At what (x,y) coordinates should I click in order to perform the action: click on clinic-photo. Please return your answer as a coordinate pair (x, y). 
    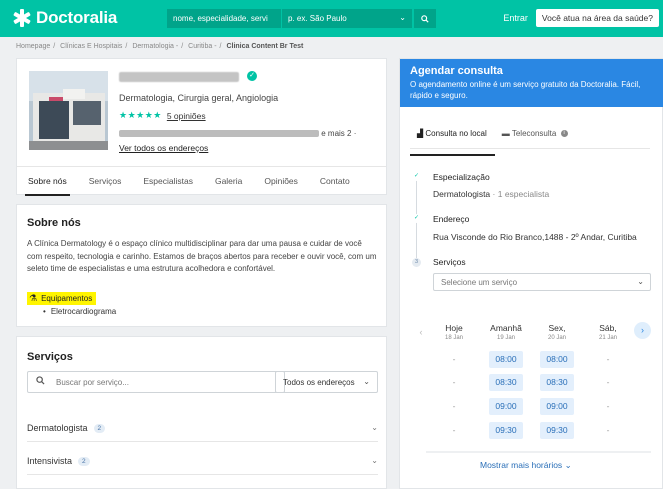
    Looking at the image, I should click on (68, 110).